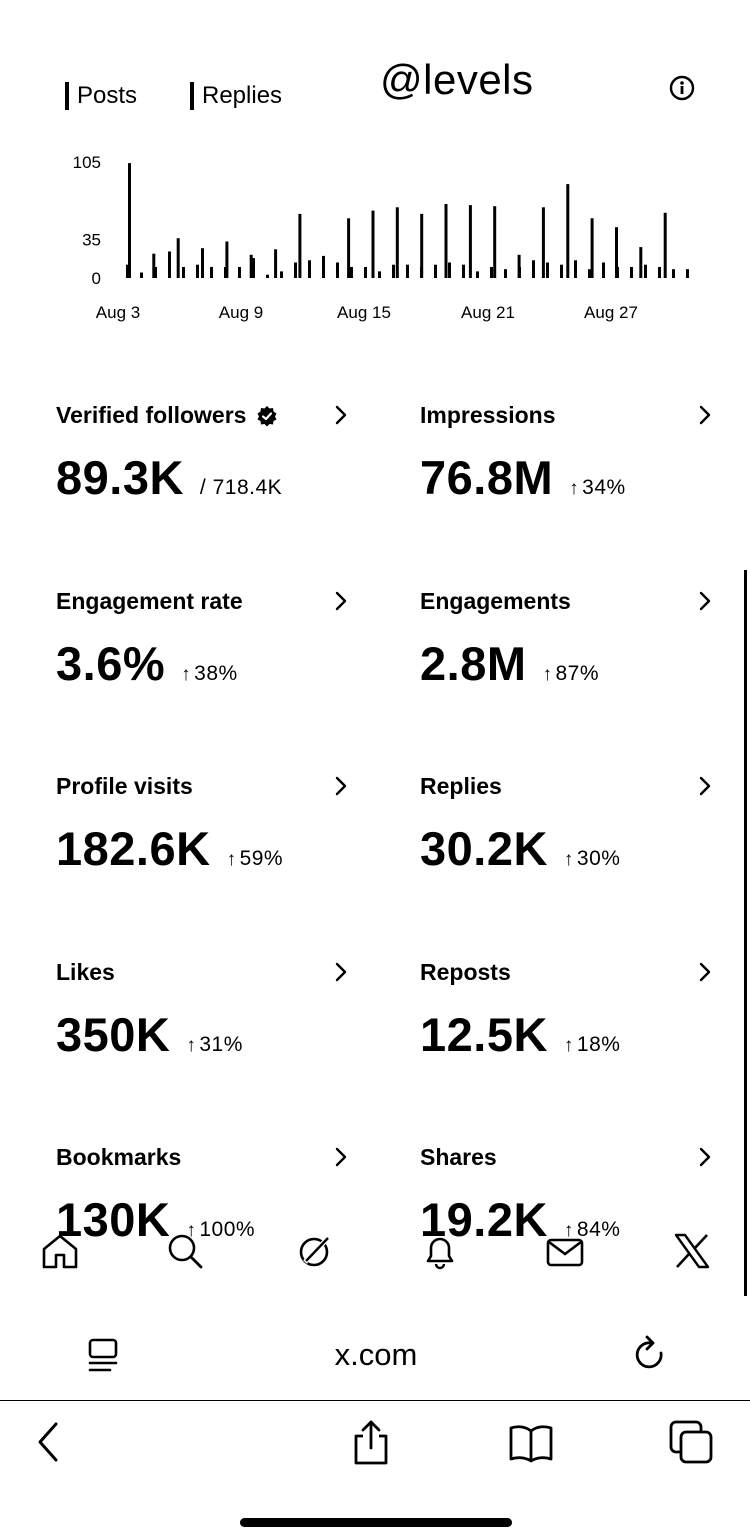 This screenshot has height=1532, width=750. I want to click on metric-card: Engagement rate 3.6% ↑ 38%, so click(206, 641).